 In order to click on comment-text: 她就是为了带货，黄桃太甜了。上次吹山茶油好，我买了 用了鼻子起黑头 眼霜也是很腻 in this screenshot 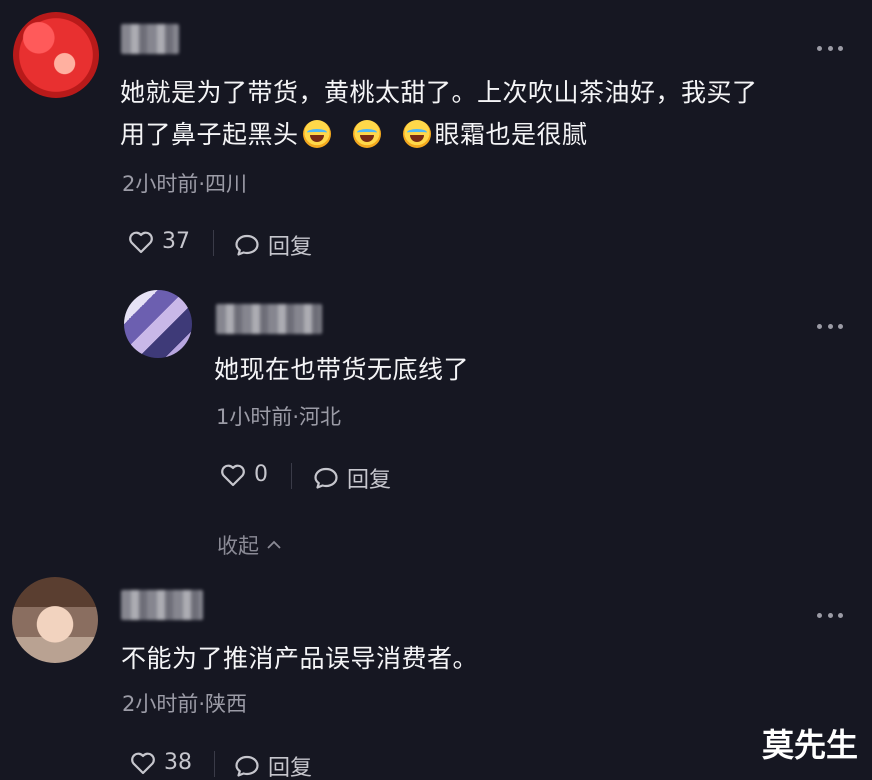, I will do `click(480, 114)`.